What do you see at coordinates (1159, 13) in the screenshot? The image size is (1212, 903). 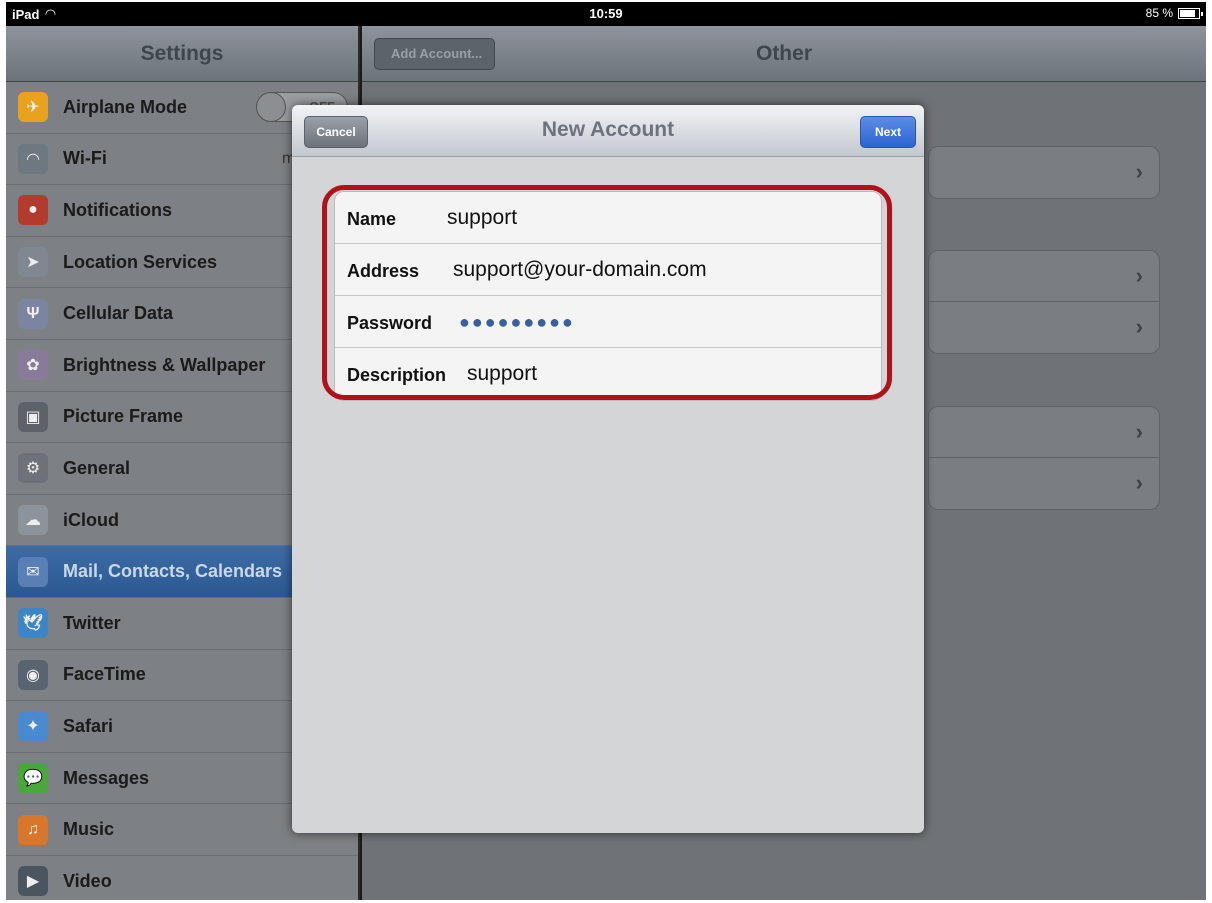 I see `battery-percent: 85 %` at bounding box center [1159, 13].